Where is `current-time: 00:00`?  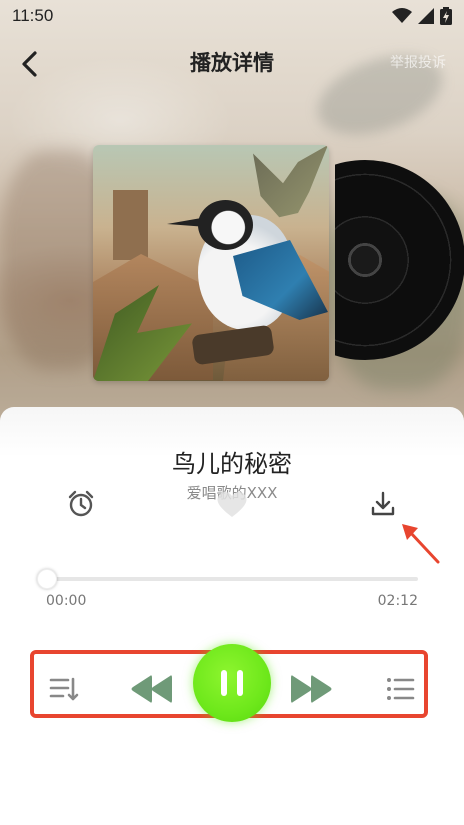
current-time: 00:00 is located at coordinates (66, 601).